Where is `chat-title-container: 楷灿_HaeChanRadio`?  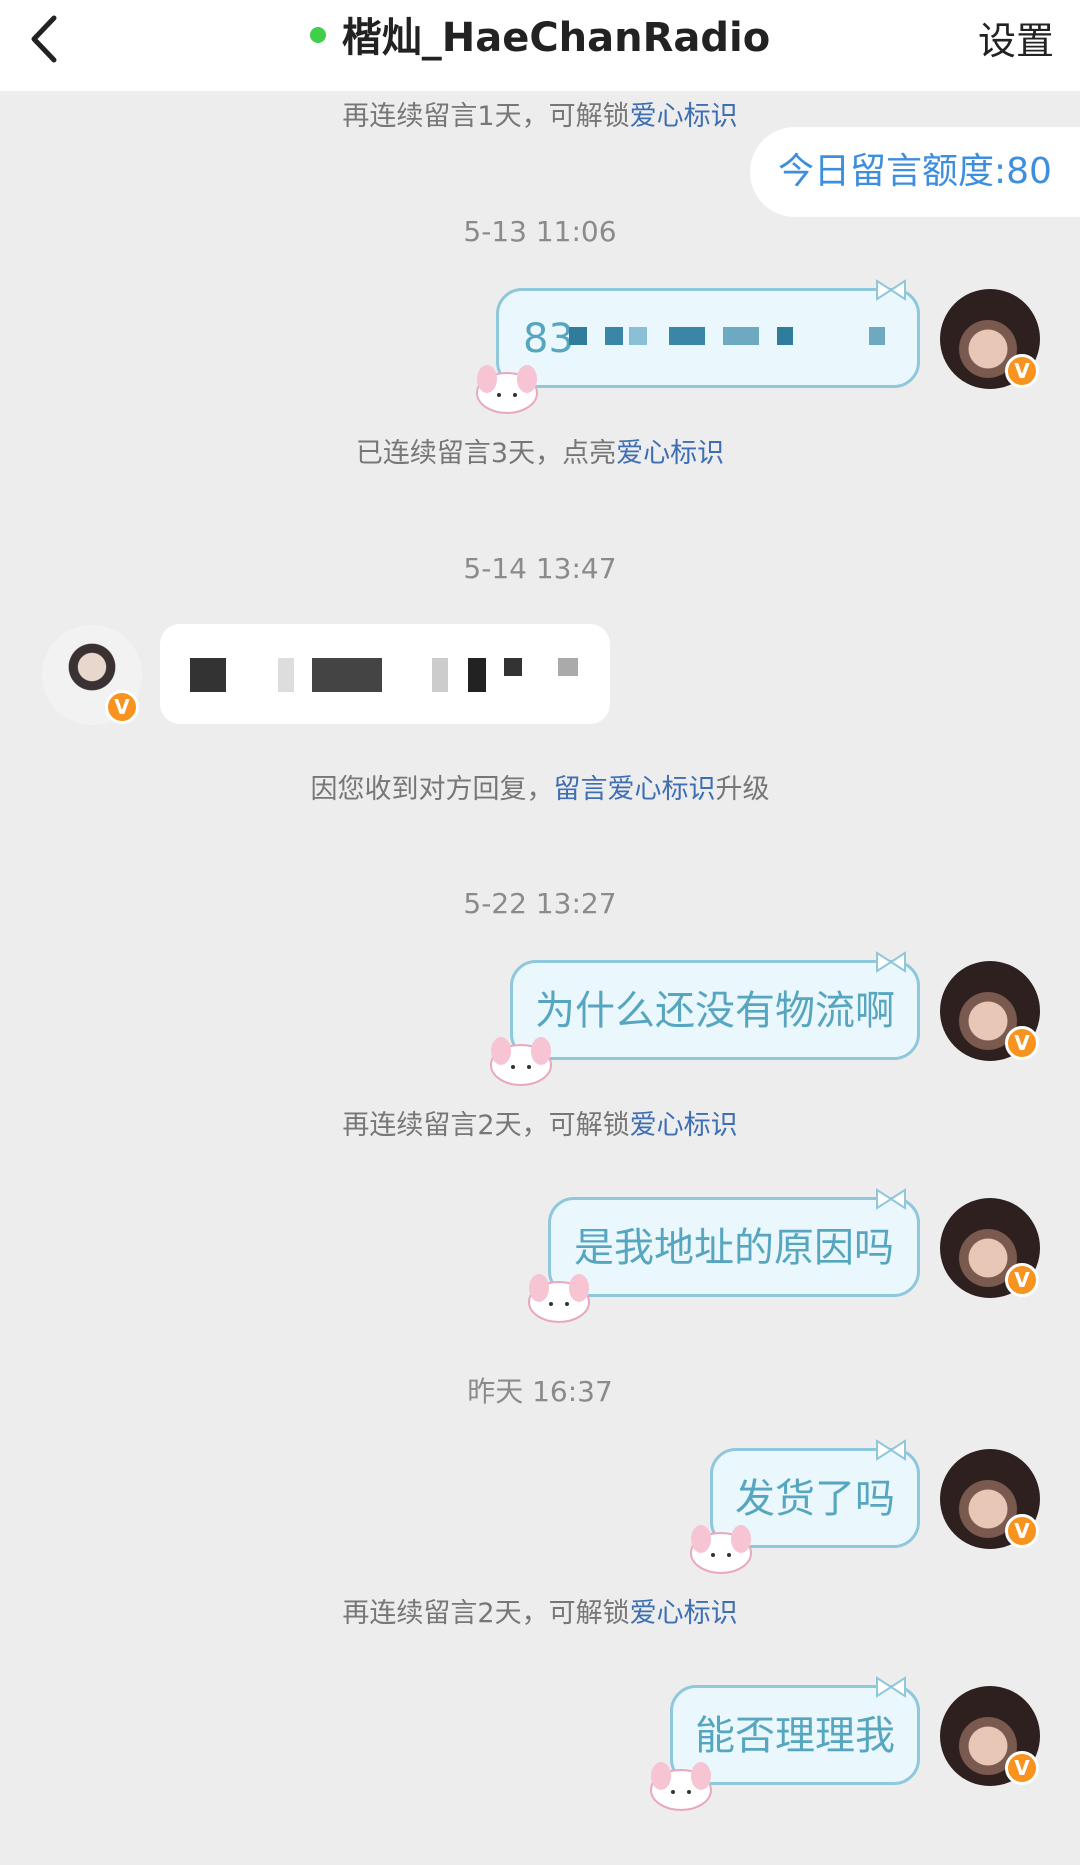 chat-title-container: 楷灿_HaeChanRadio is located at coordinates (540, 38).